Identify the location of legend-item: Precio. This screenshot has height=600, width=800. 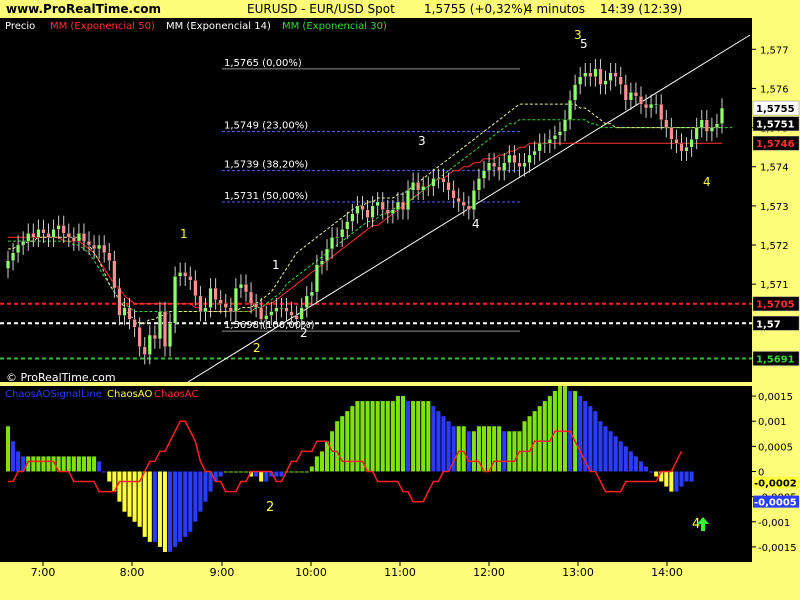
(20, 26).